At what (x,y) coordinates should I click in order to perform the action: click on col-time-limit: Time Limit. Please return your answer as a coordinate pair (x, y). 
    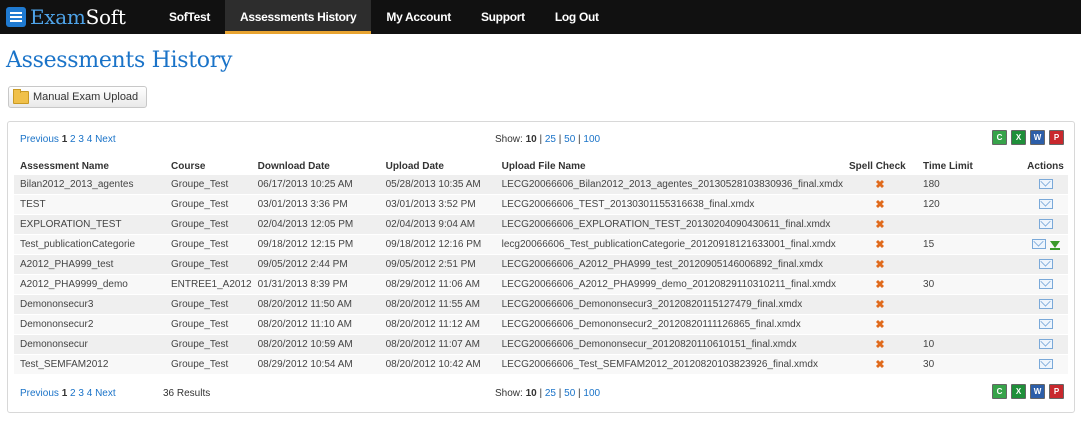
    Looking at the image, I should click on (970, 166).